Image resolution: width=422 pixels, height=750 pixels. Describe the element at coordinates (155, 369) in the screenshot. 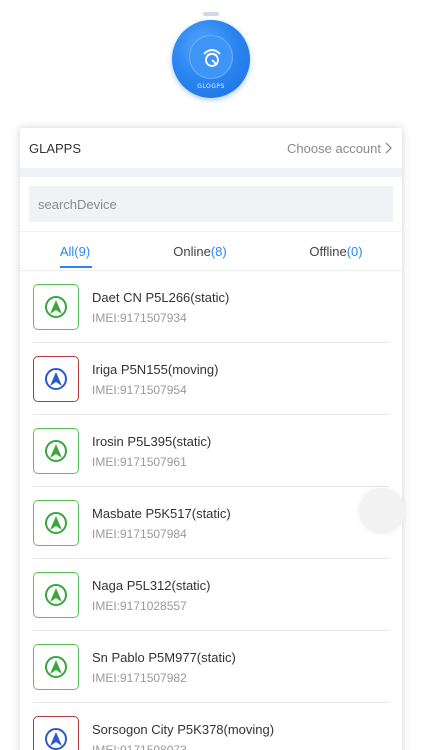

I see `device-name: Iriga P5N155(moving)` at that location.